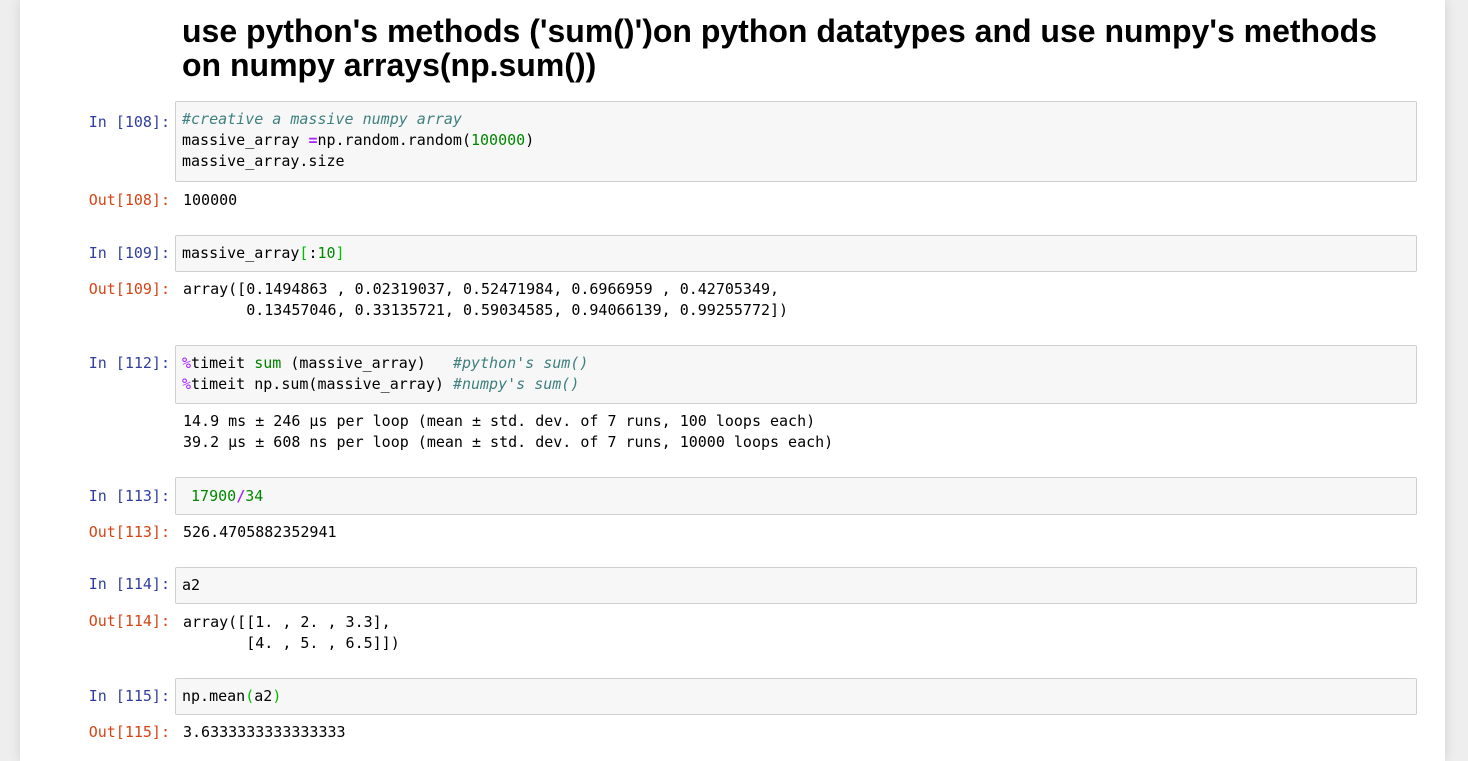 This screenshot has width=1468, height=761. I want to click on cell-output: 100000, so click(210, 200).